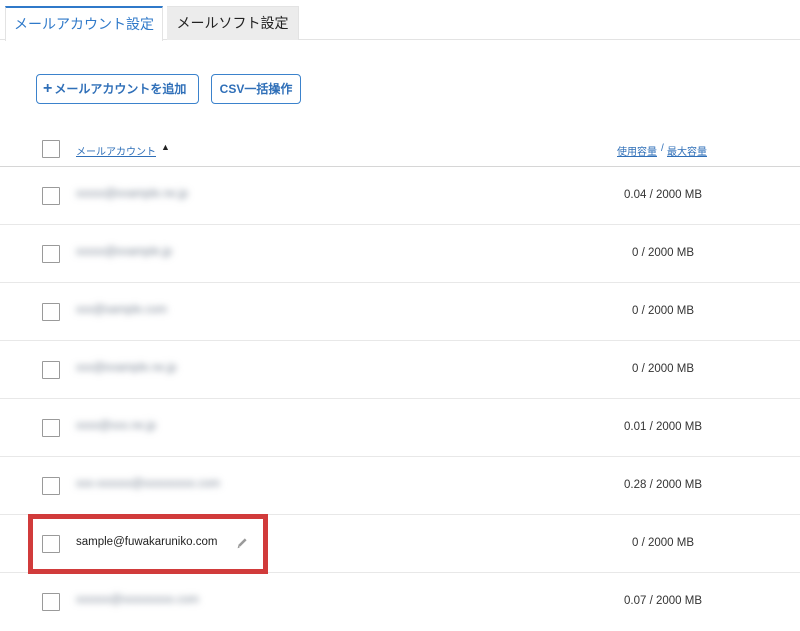  Describe the element at coordinates (663, 601) in the screenshot. I see `account-usage: 0.07 / 2000 MB` at that location.